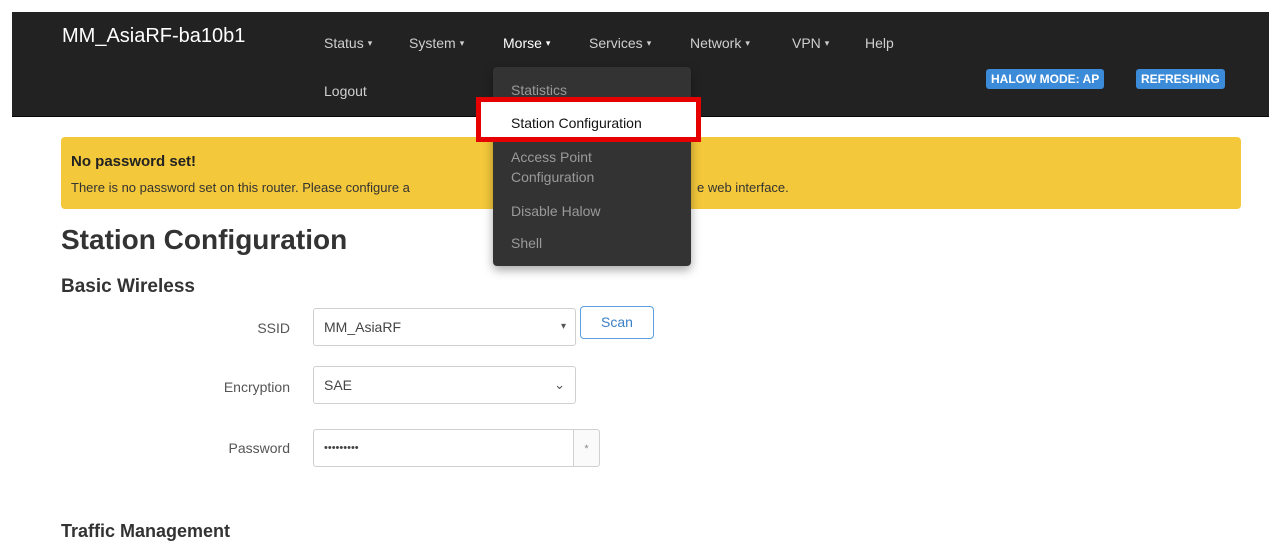 Image resolution: width=1281 pixels, height=547 pixels. Describe the element at coordinates (344, 43) in the screenshot. I see `nav-status-label: Status` at that location.